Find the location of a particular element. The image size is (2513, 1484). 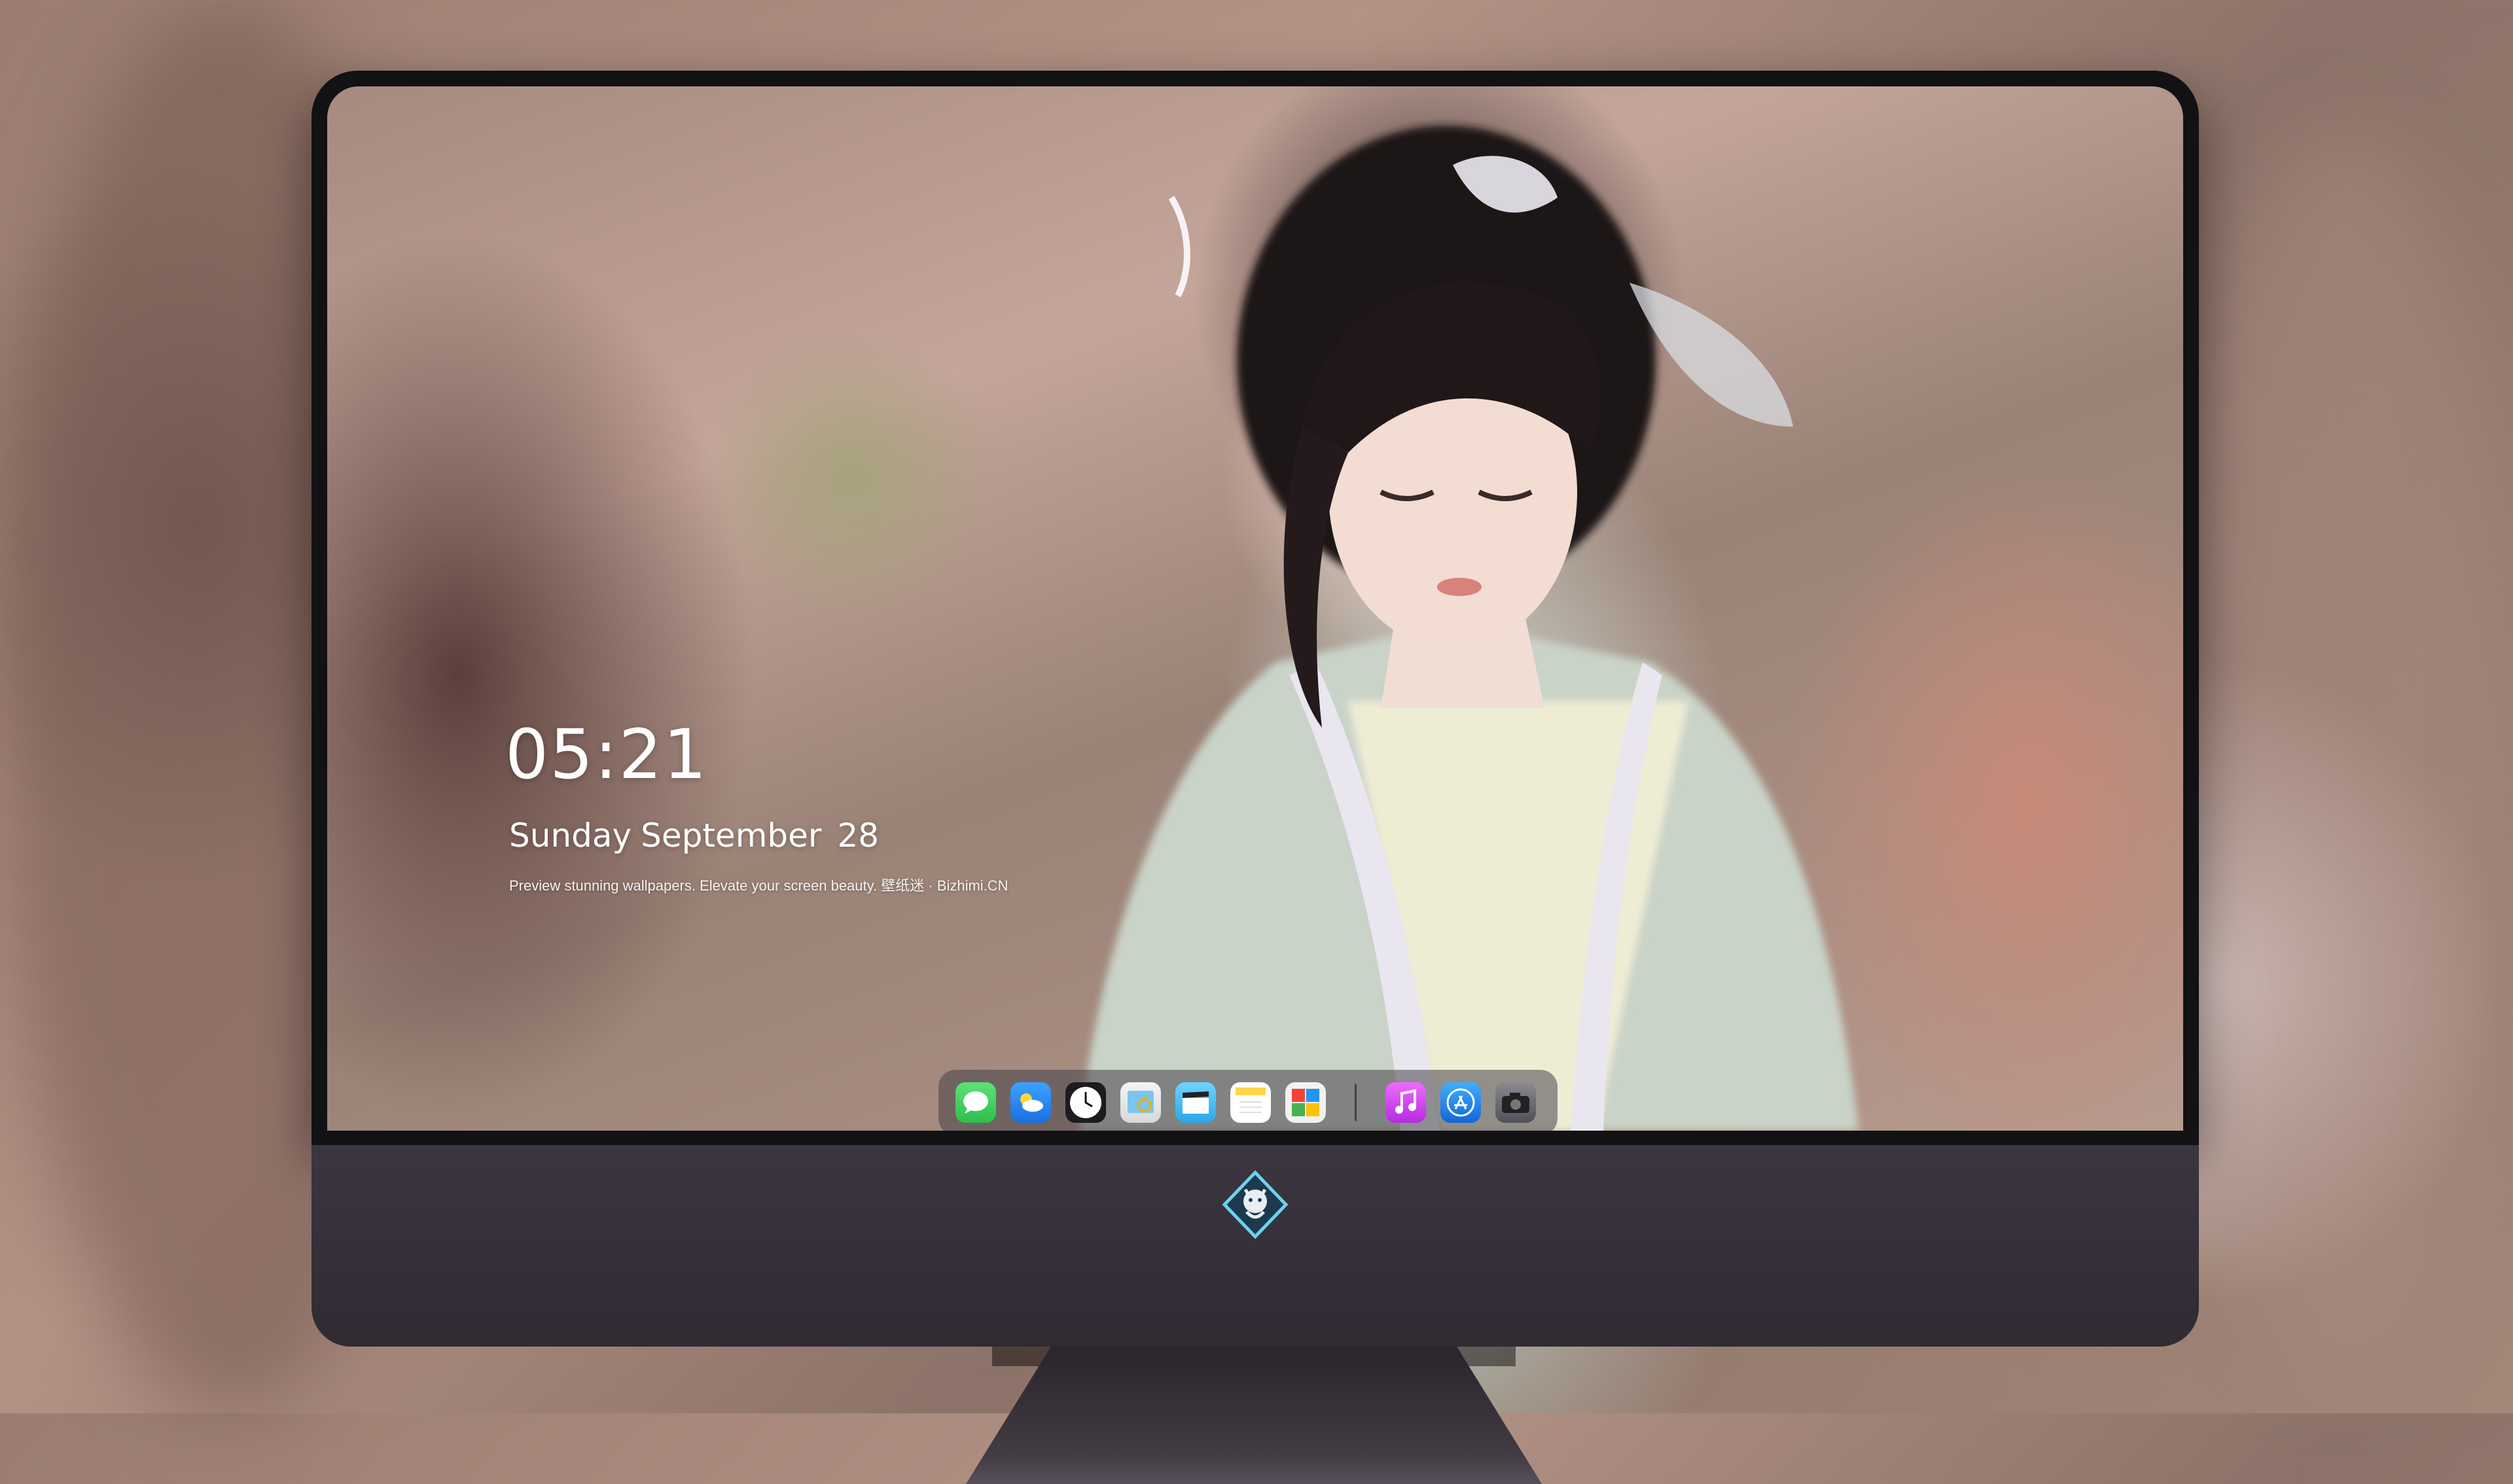

music-icon is located at coordinates (1405, 1103).